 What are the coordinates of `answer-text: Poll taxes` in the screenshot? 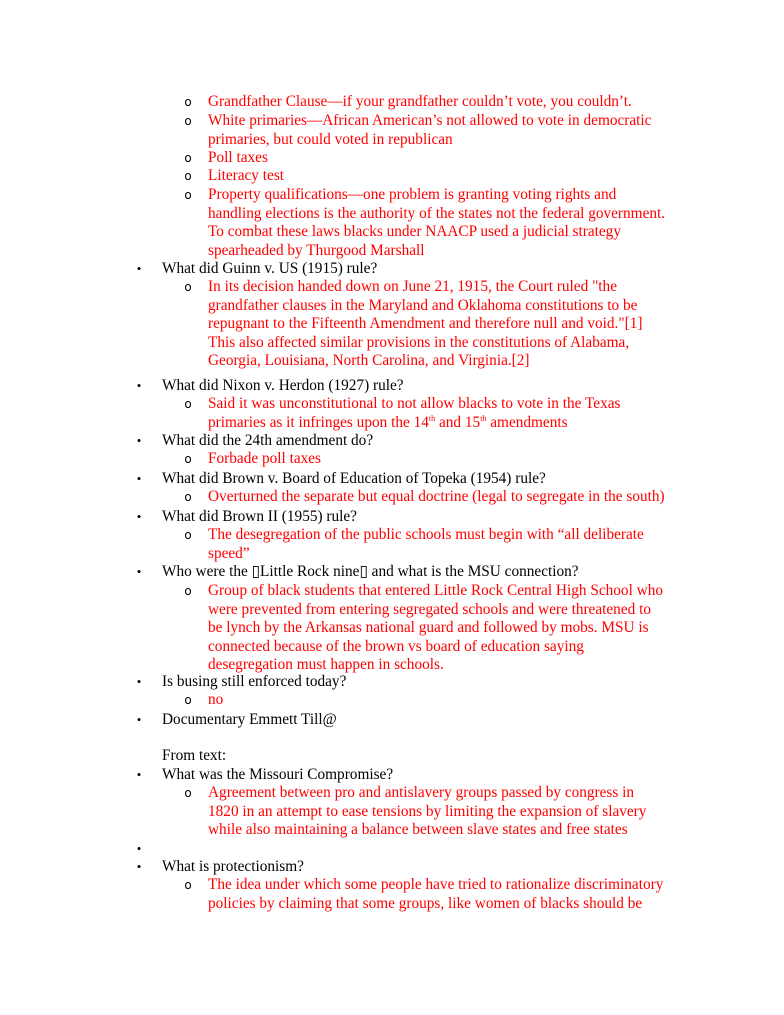 It's located at (238, 157).